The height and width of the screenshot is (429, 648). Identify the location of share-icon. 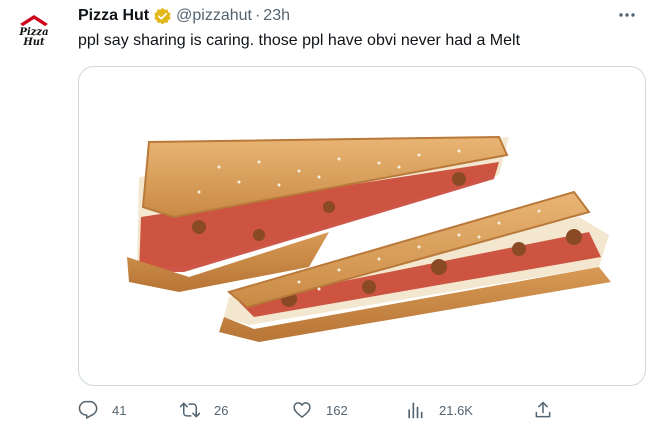
(543, 409).